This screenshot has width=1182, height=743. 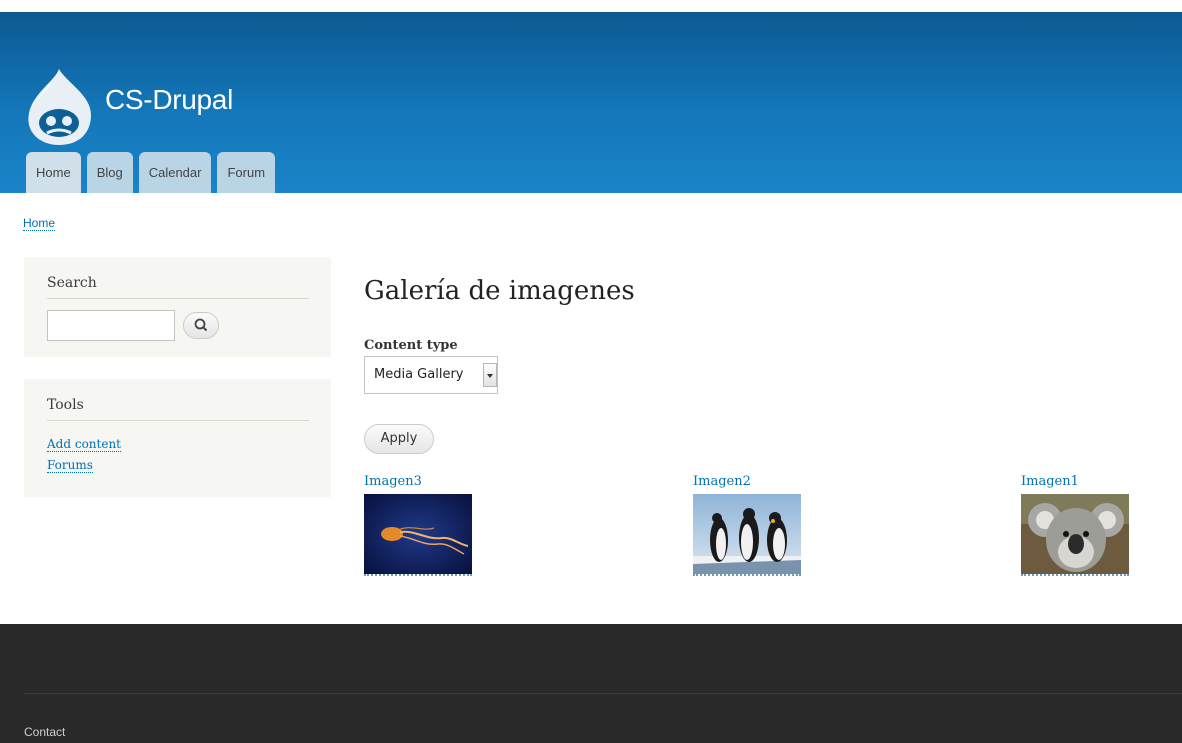 What do you see at coordinates (178, 420) in the screenshot?
I see `tools-block-divider` at bounding box center [178, 420].